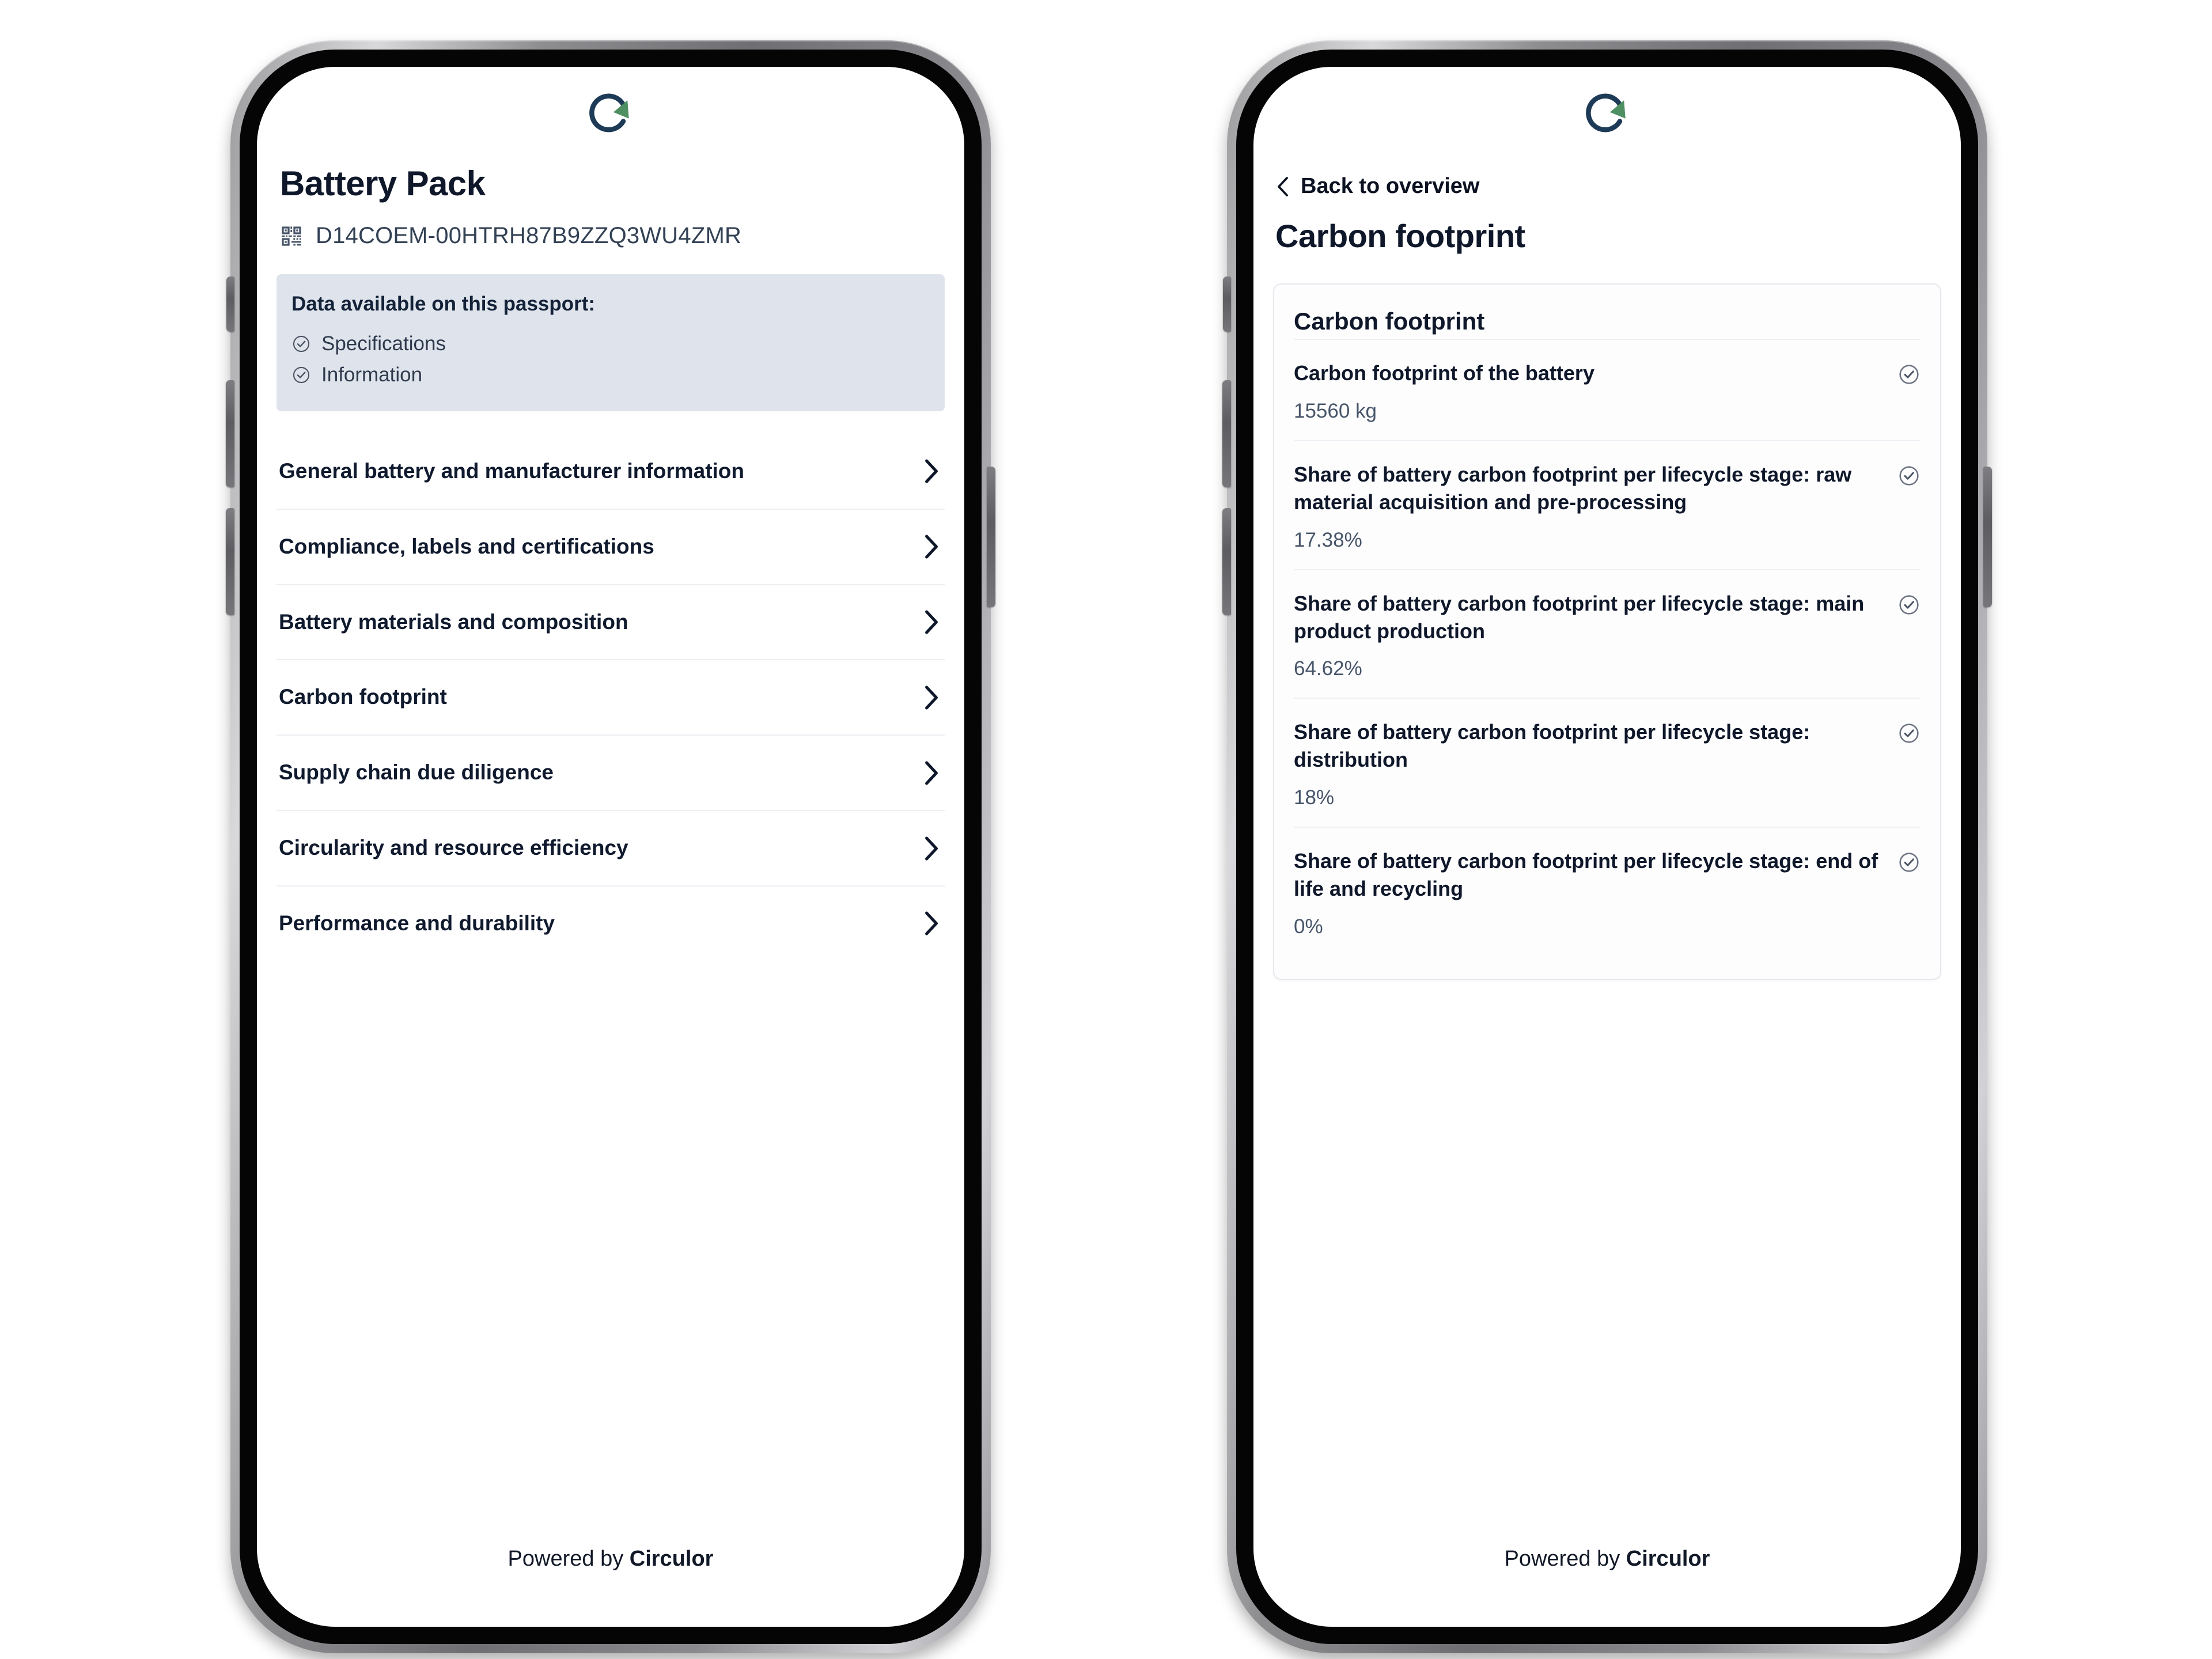 This screenshot has width=2212, height=1659. Describe the element at coordinates (610, 774) in the screenshot. I see `menu-item-supply-chain-due-diligence: Supply chain due diligence` at that location.